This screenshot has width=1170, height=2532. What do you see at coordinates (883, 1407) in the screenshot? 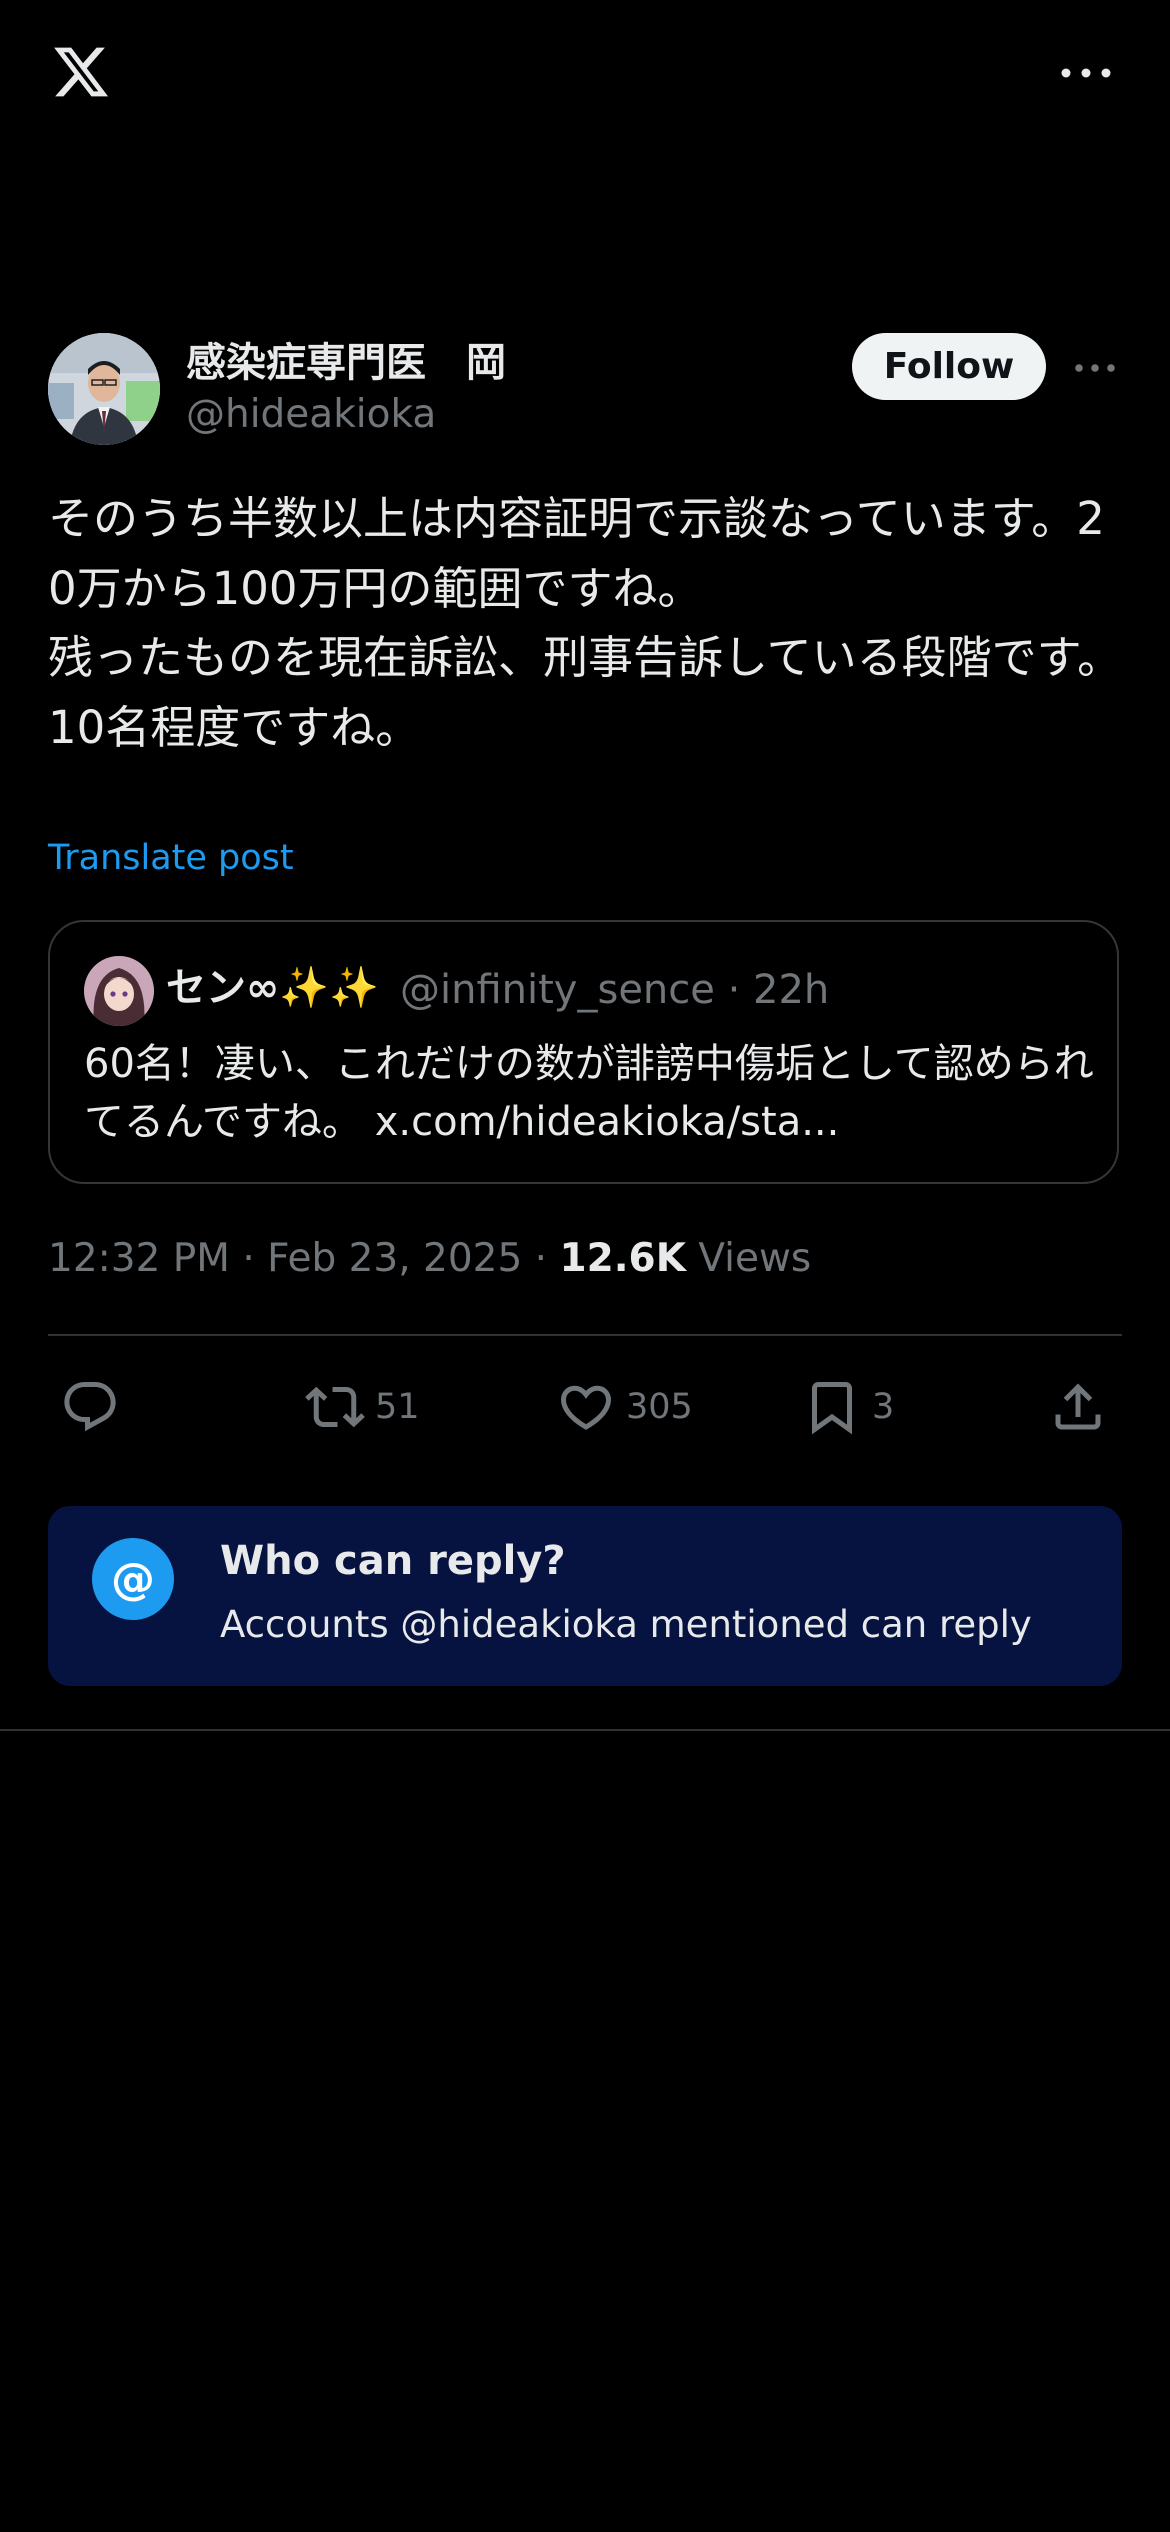
I see `bookmark-count: 3` at bounding box center [883, 1407].